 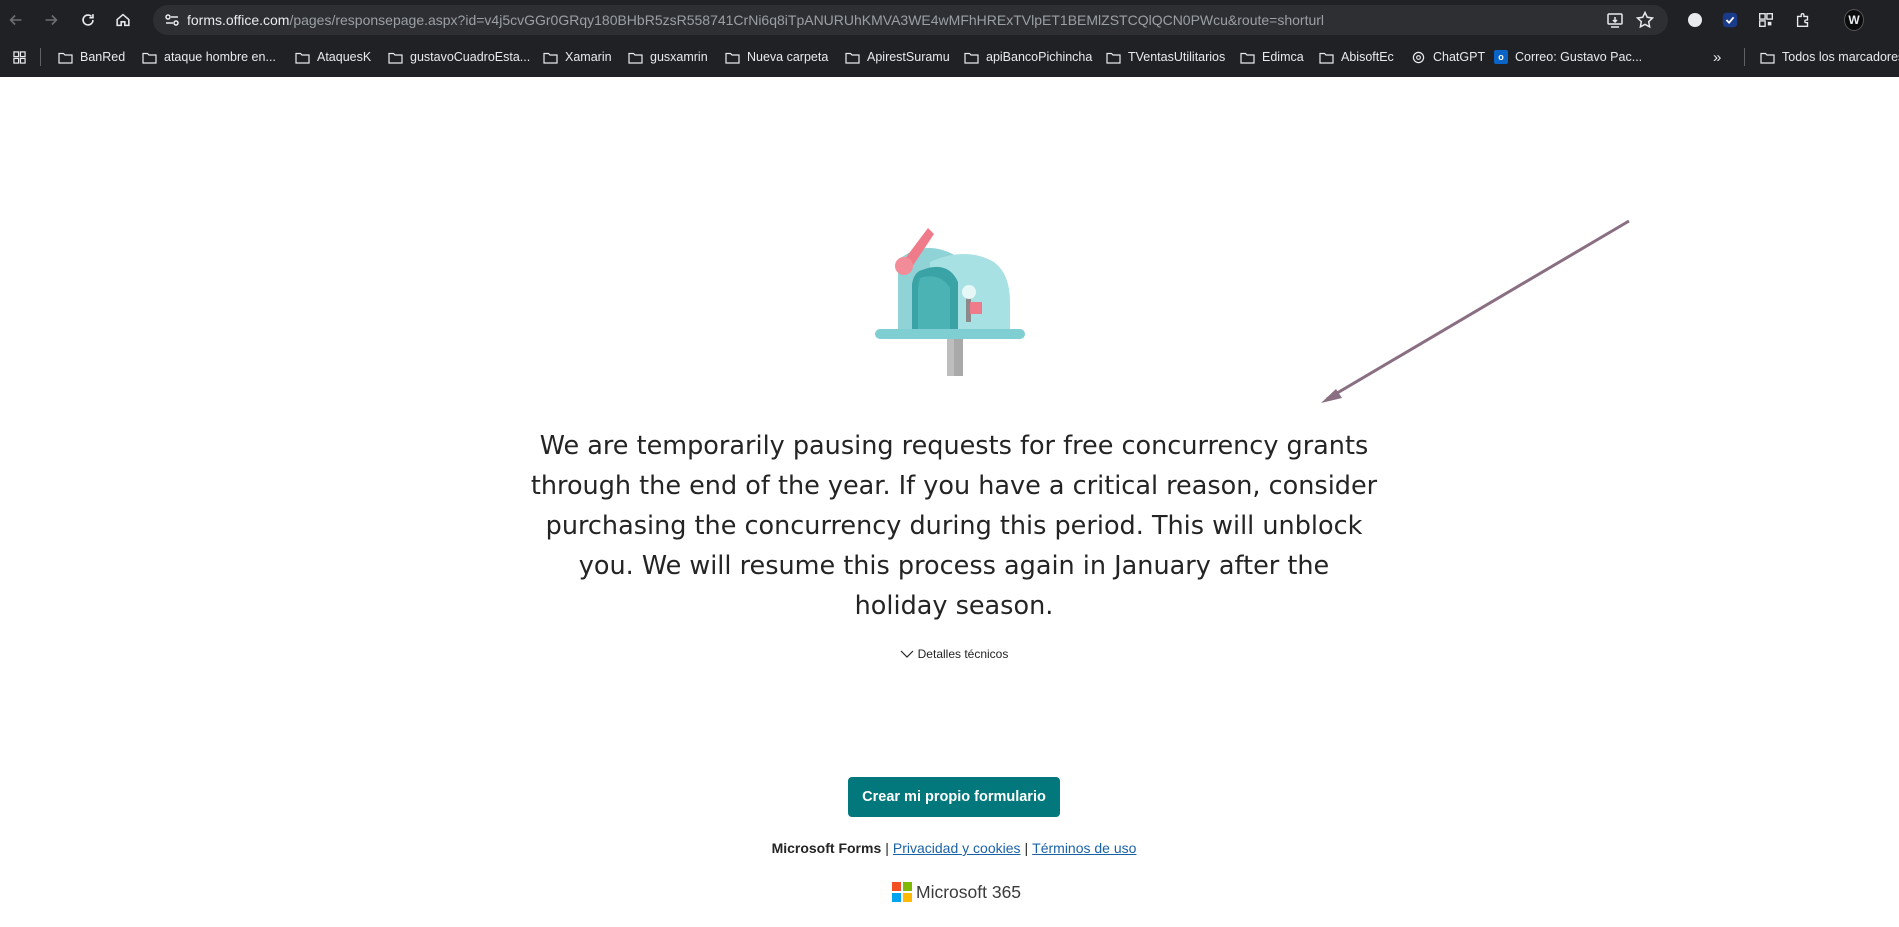 I want to click on microsoft-logo-icon, so click(x=902, y=892).